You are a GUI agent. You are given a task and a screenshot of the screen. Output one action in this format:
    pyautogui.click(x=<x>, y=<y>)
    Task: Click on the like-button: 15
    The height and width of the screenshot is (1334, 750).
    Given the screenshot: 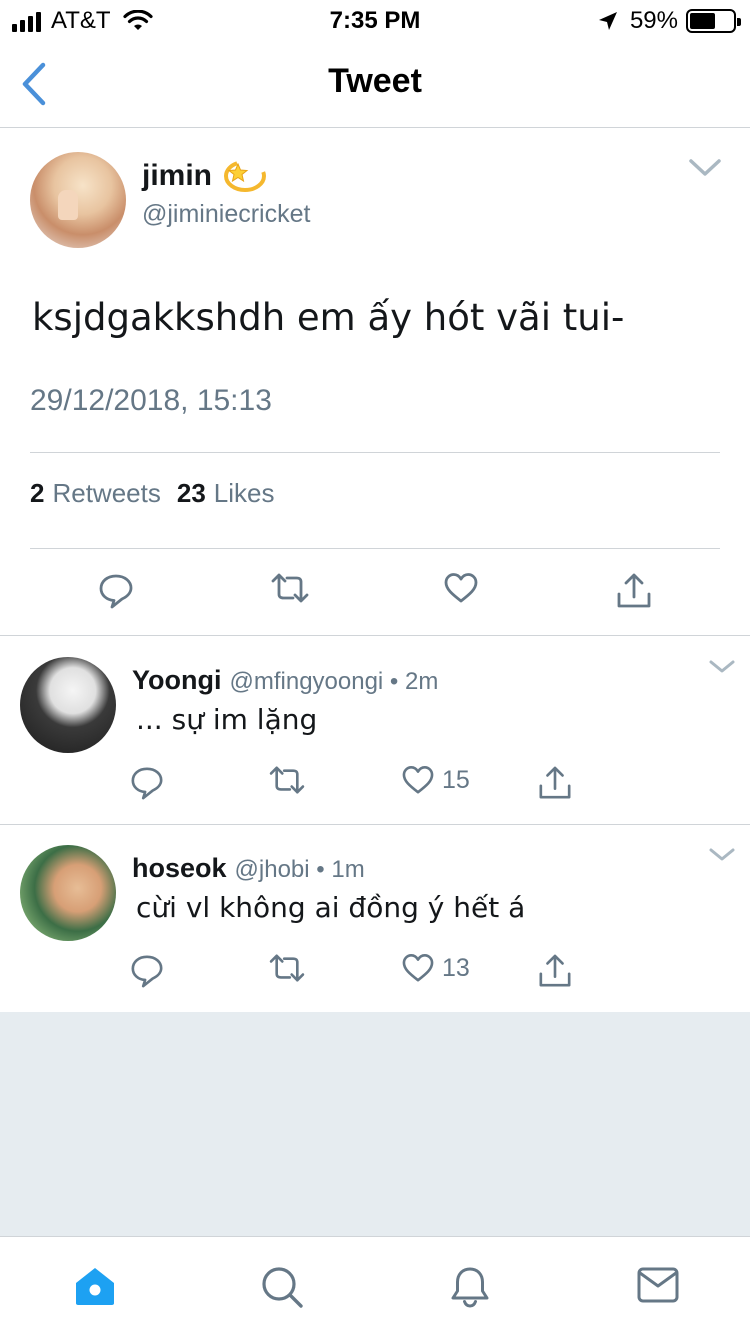 What is the action you would take?
    pyautogui.click(x=436, y=780)
    